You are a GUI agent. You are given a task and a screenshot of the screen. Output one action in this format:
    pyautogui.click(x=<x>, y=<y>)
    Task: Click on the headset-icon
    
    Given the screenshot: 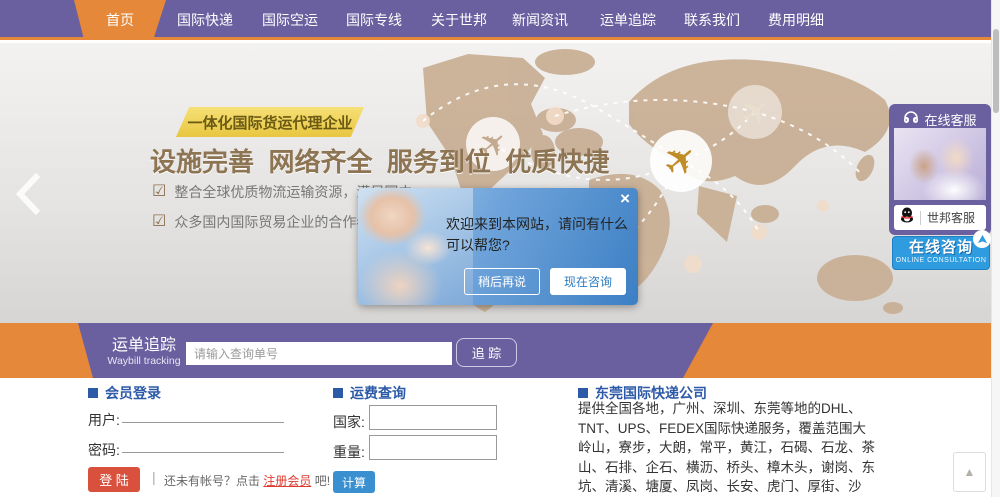 What is the action you would take?
    pyautogui.click(x=911, y=119)
    